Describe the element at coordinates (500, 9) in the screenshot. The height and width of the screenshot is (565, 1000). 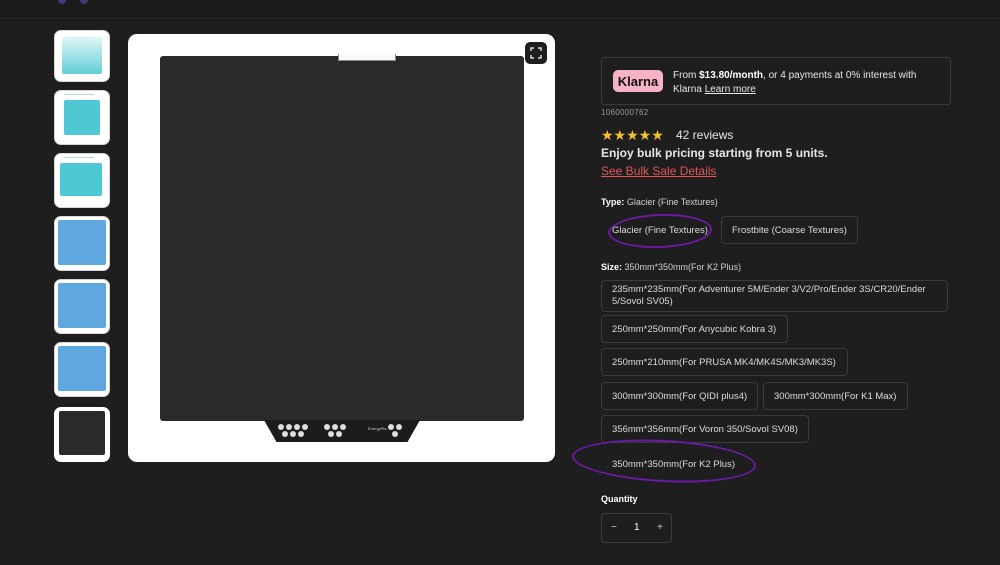
I see `top-bar` at that location.